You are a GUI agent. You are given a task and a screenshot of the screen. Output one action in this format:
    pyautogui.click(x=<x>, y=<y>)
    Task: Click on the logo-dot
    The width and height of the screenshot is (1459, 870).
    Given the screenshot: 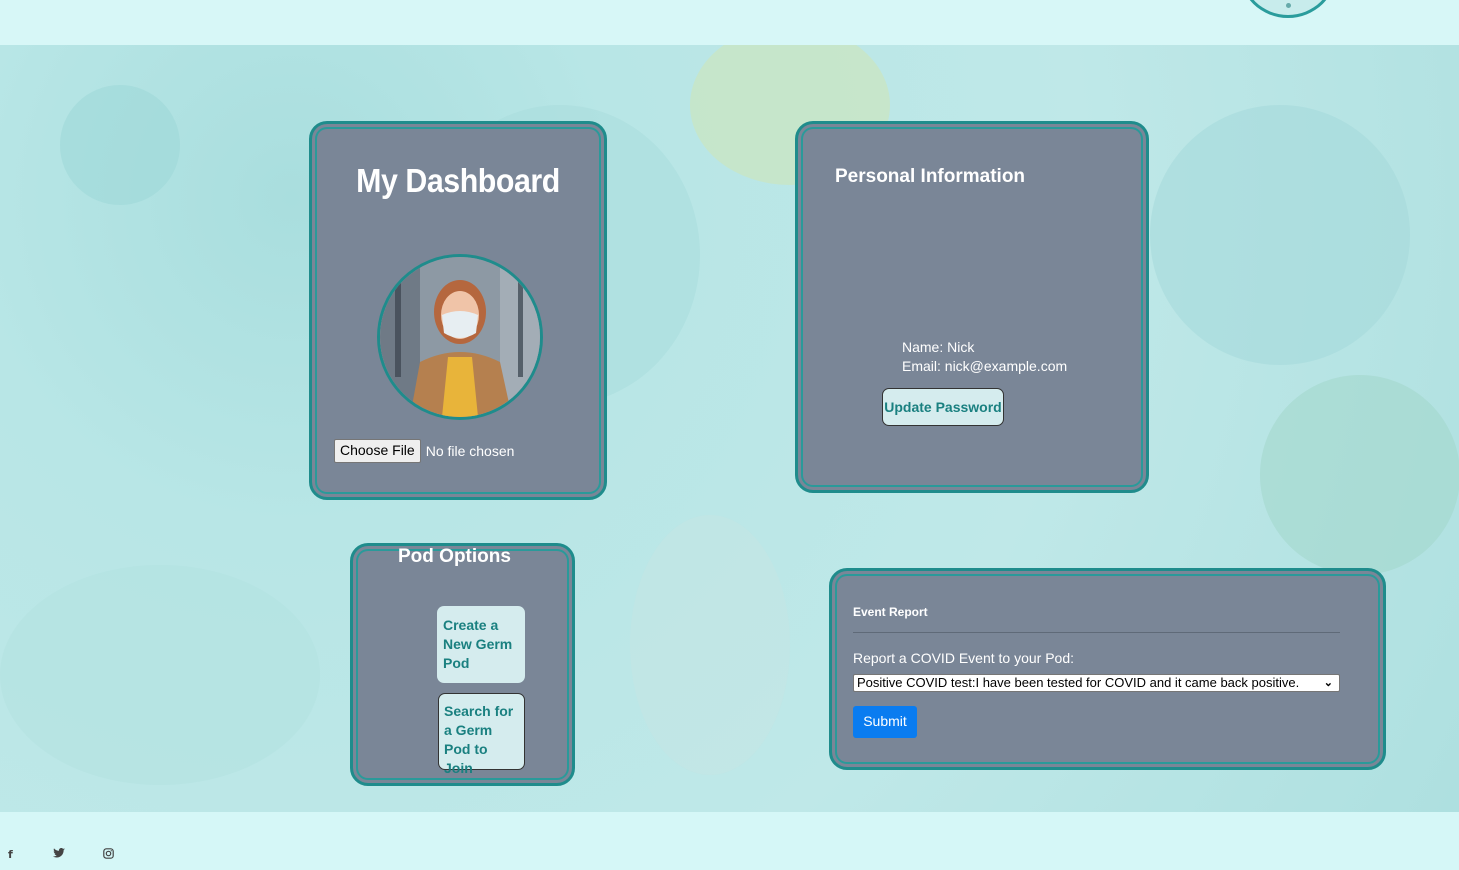 What is the action you would take?
    pyautogui.click(x=1288, y=5)
    